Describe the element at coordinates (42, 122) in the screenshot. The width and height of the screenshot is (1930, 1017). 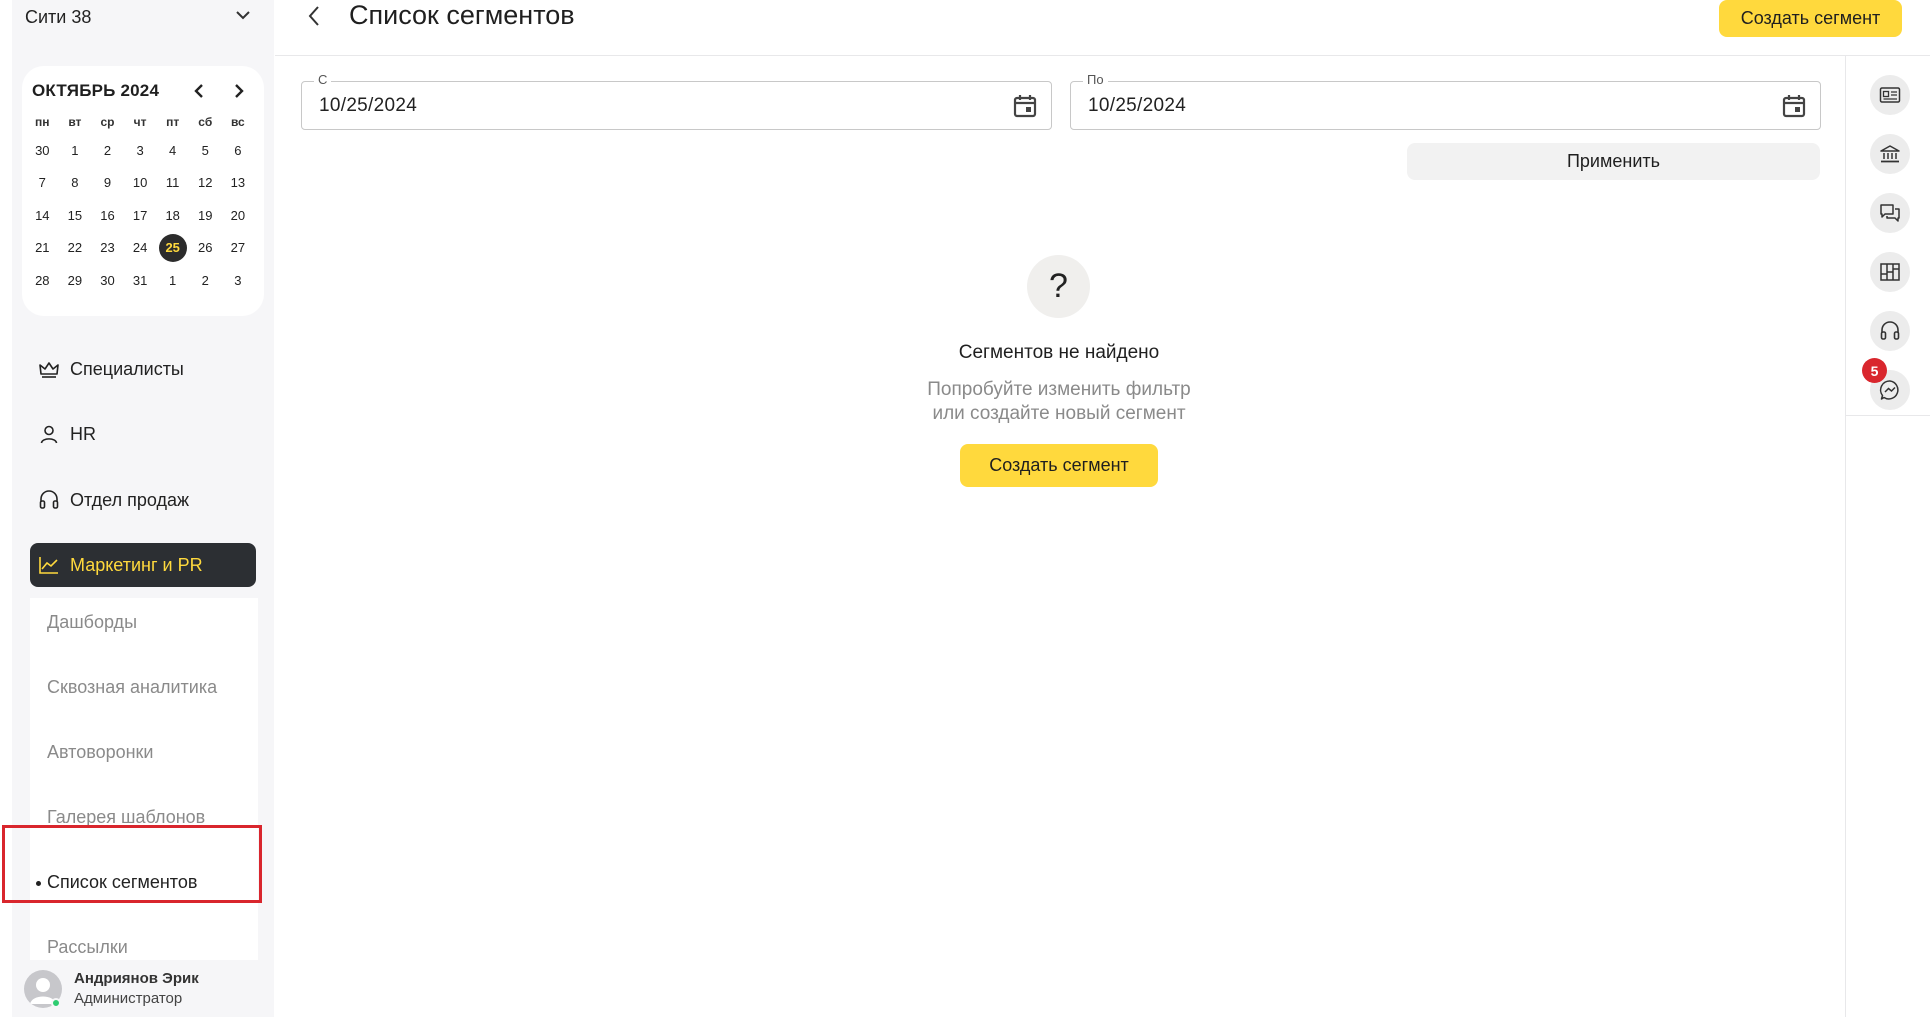
I see `calendar-weekday: пн` at that location.